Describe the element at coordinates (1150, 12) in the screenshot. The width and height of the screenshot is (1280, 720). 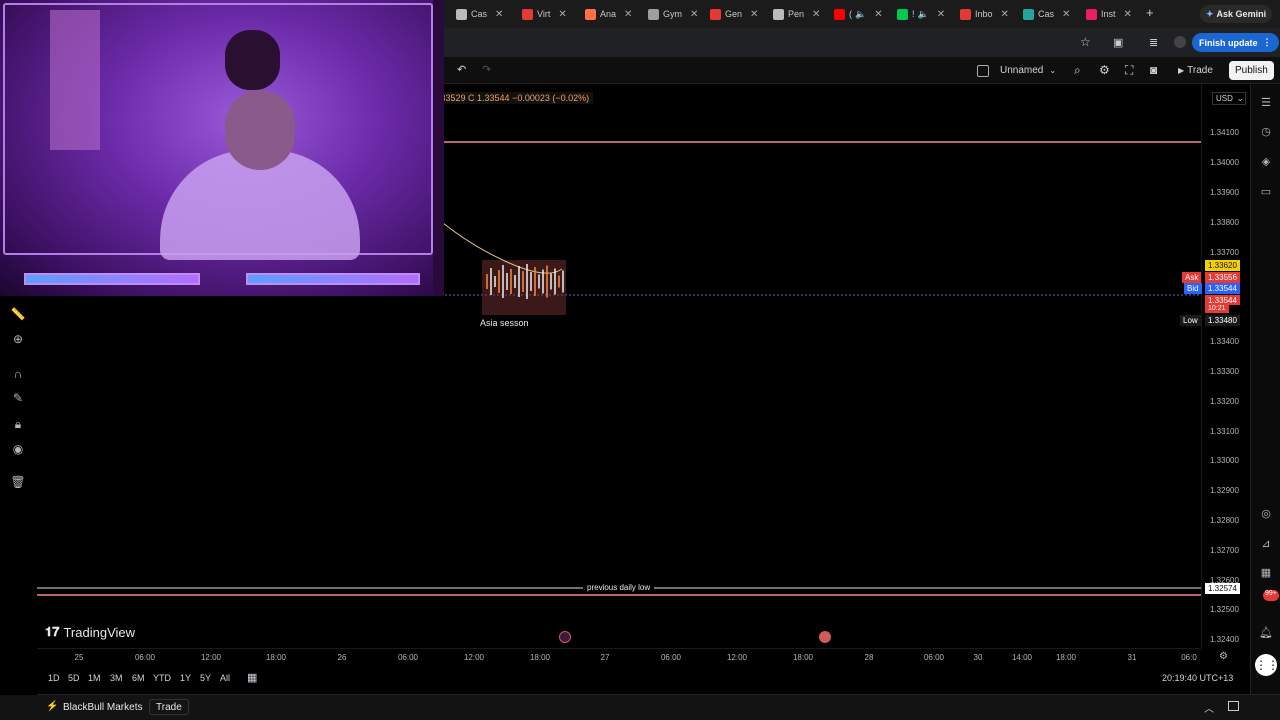
I see `new-tab-button: +` at that location.